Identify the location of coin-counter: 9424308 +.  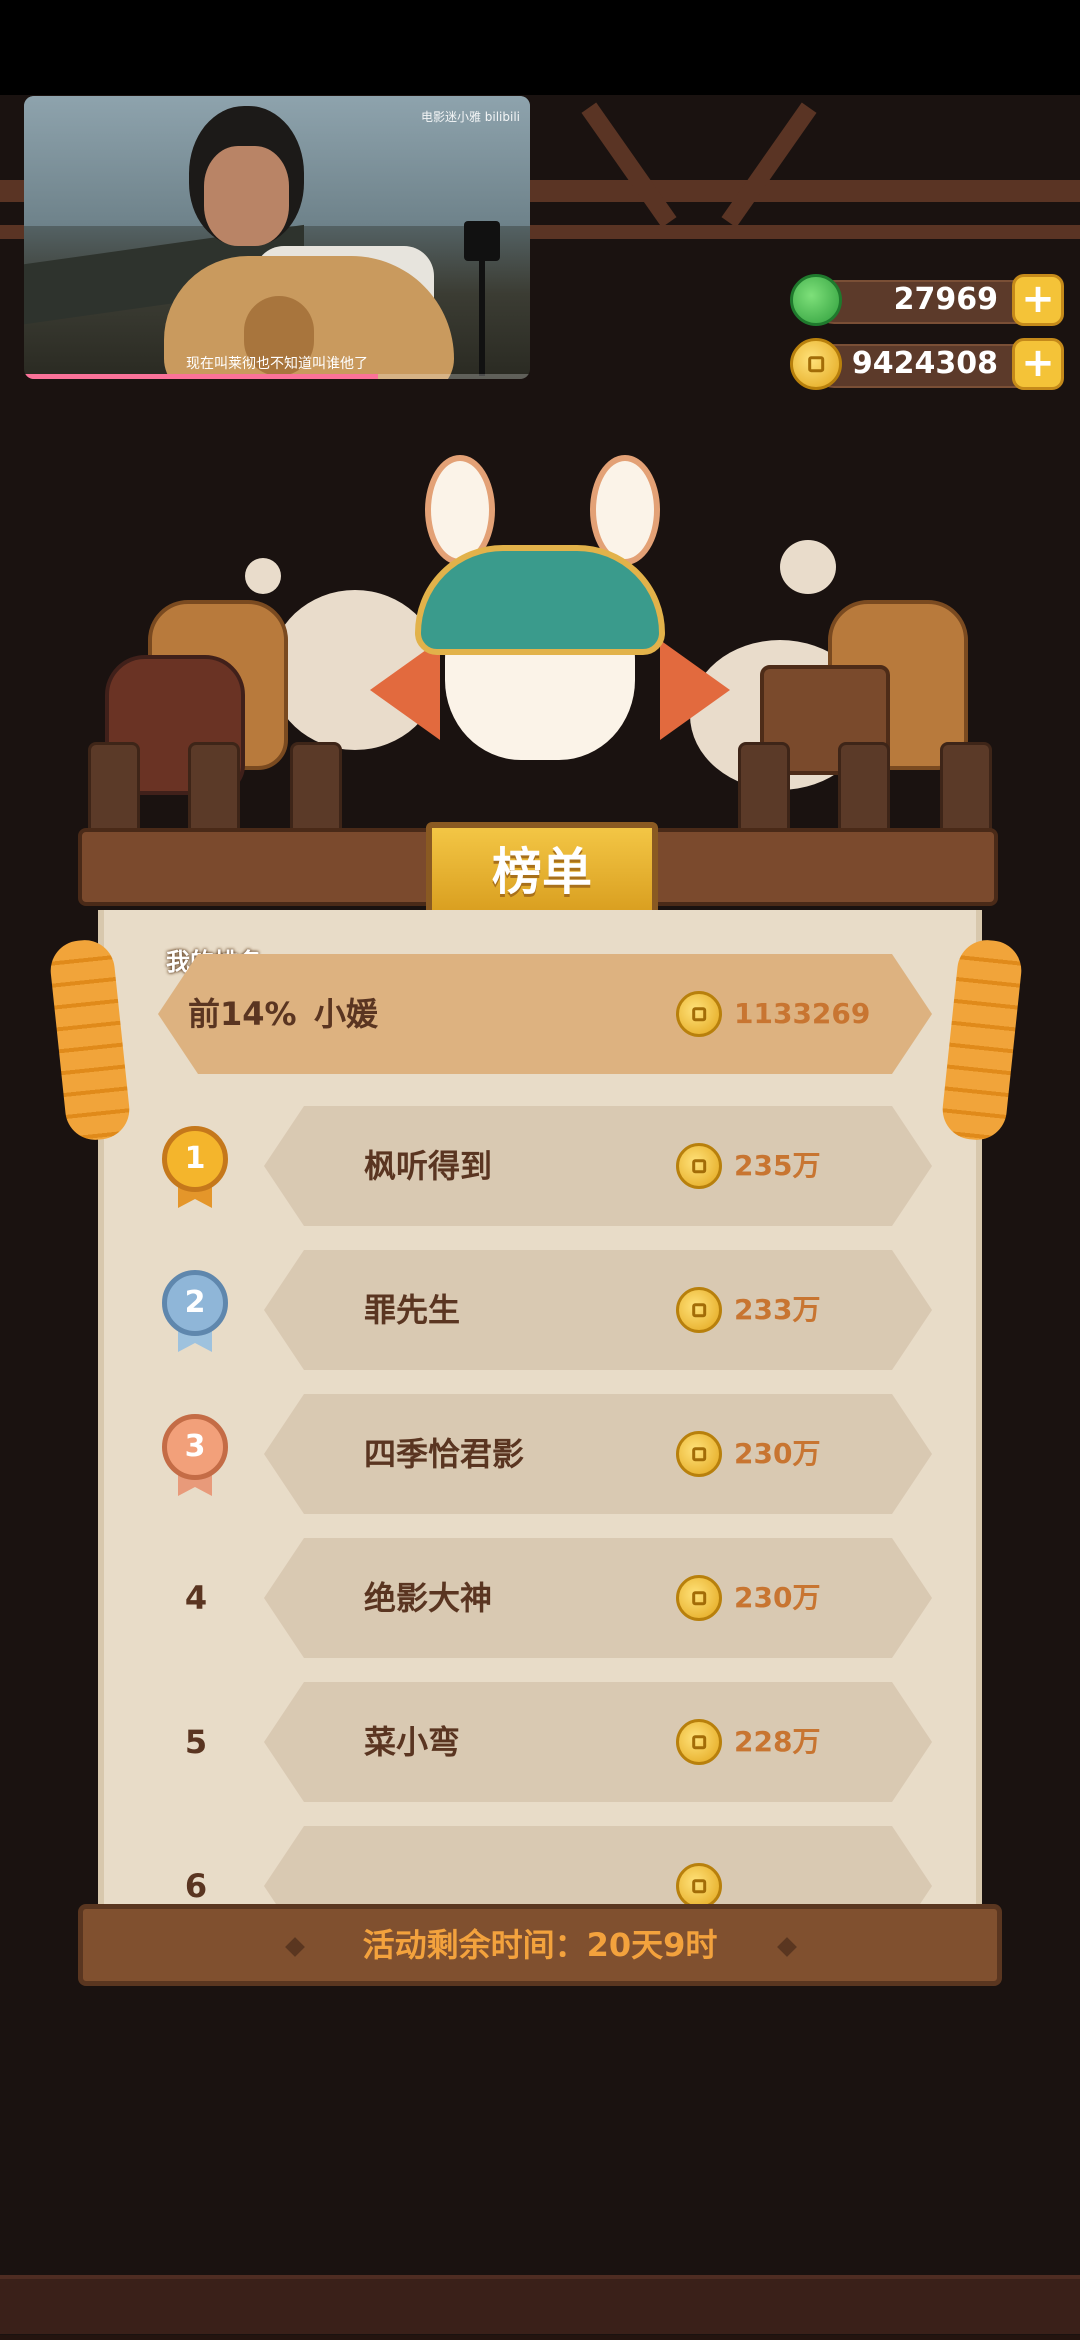
(927, 364).